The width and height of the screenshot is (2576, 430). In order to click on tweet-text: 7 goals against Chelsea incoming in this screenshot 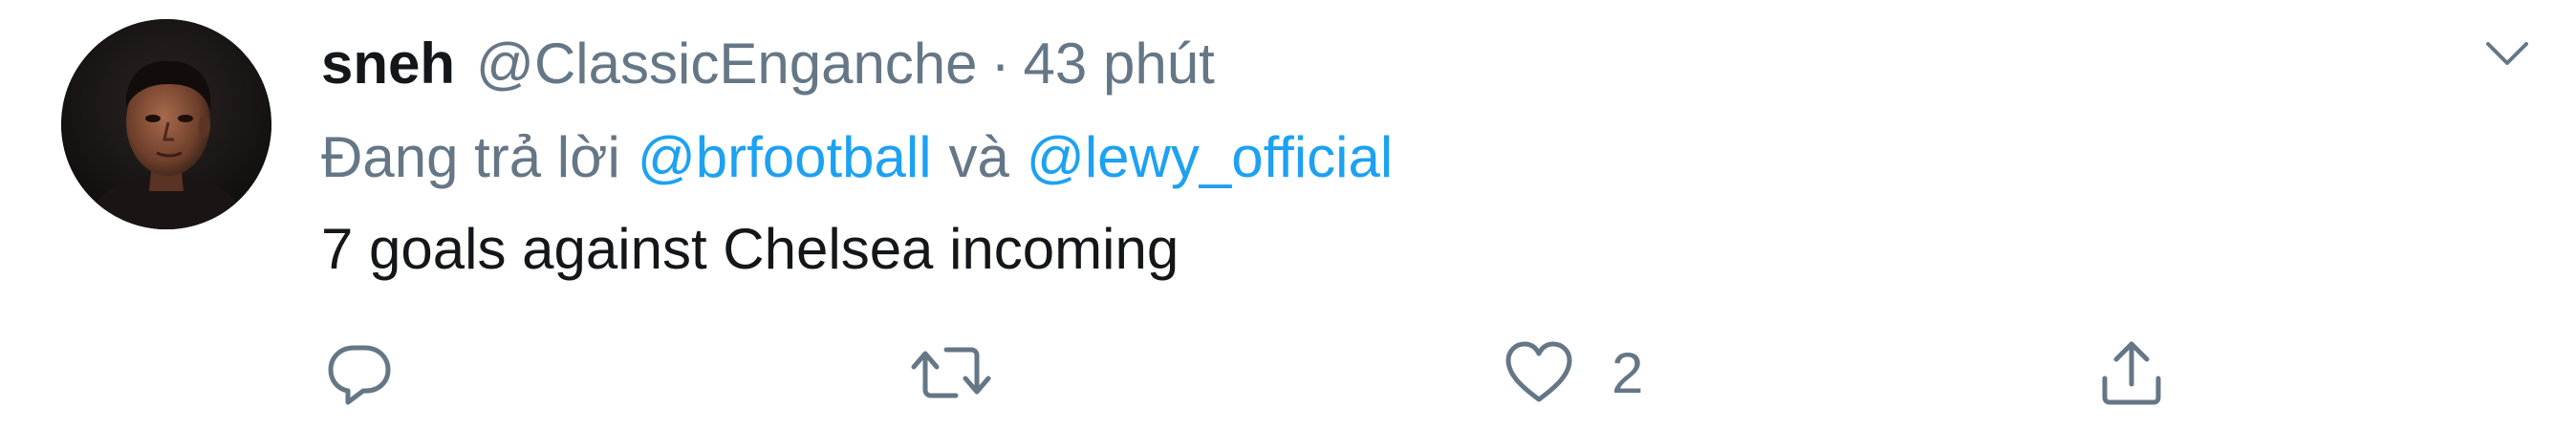, I will do `click(750, 249)`.